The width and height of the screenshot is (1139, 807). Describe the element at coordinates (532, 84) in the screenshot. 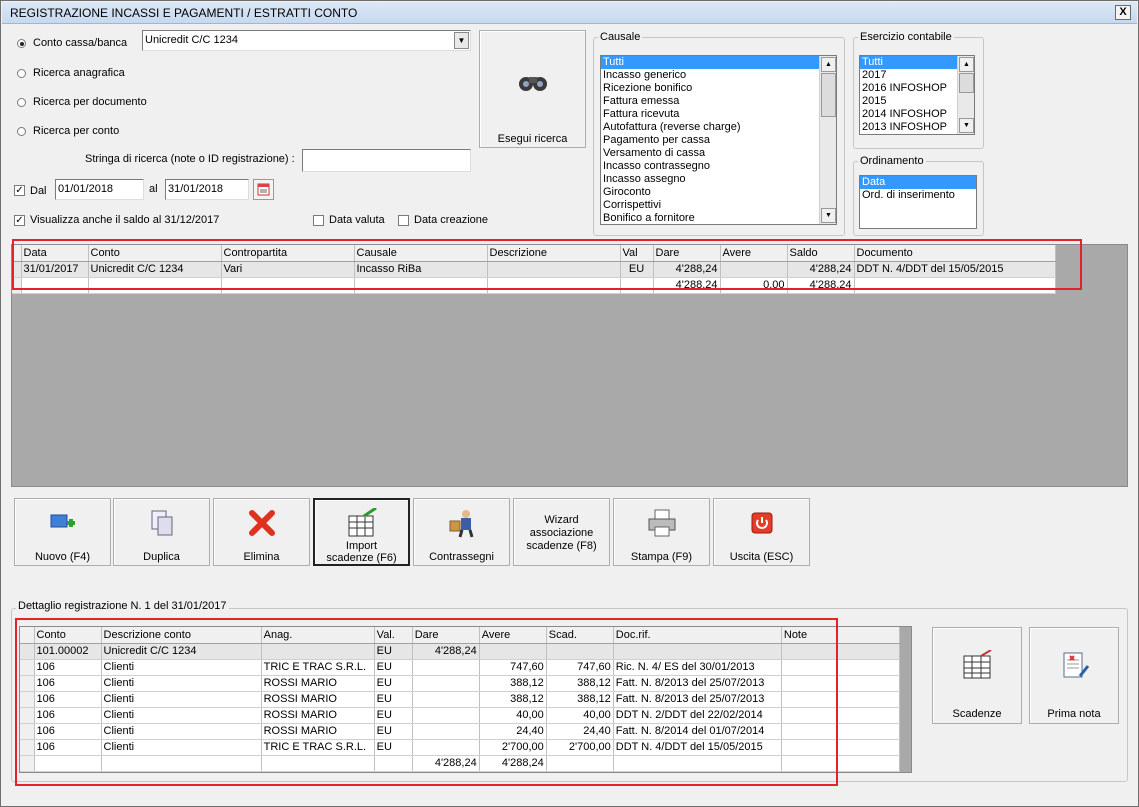

I see `binoculars-icon` at that location.